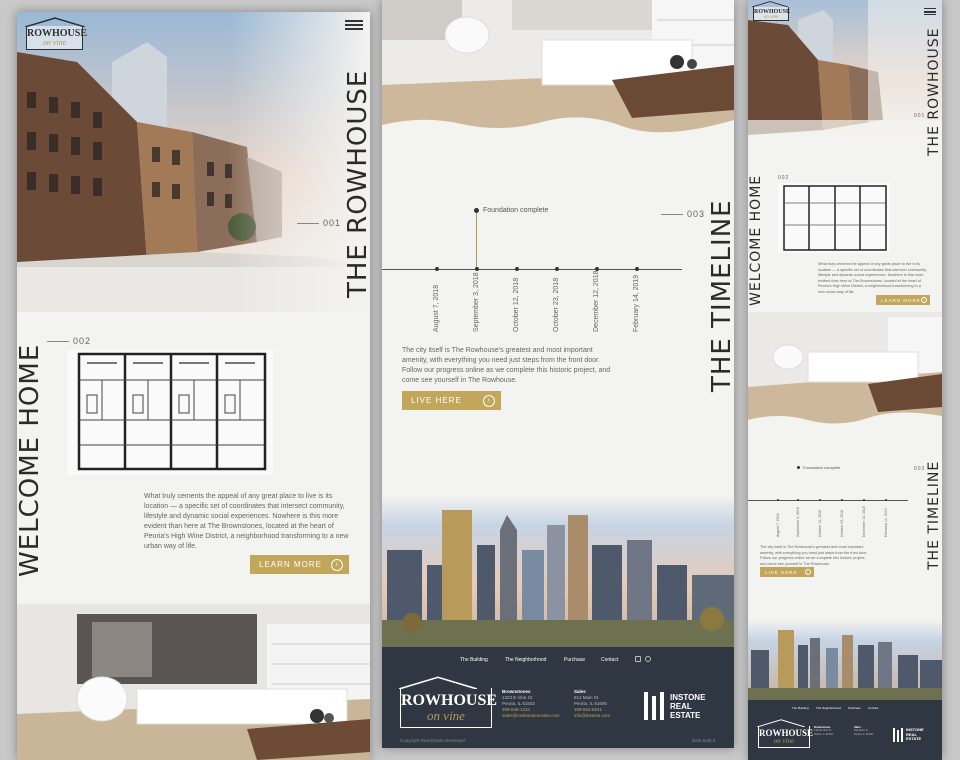 This screenshot has width=960, height=760. What do you see at coordinates (864, 521) in the screenshot?
I see `timeline-date: December 12, 2018` at bounding box center [864, 521].